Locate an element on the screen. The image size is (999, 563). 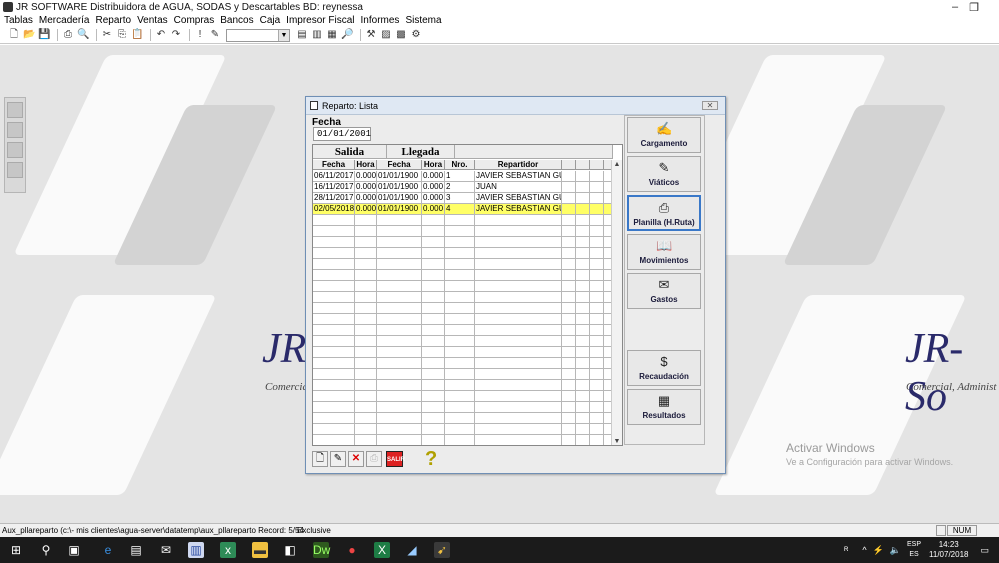
restore-button: ❐ is located at coordinates (974, 7).